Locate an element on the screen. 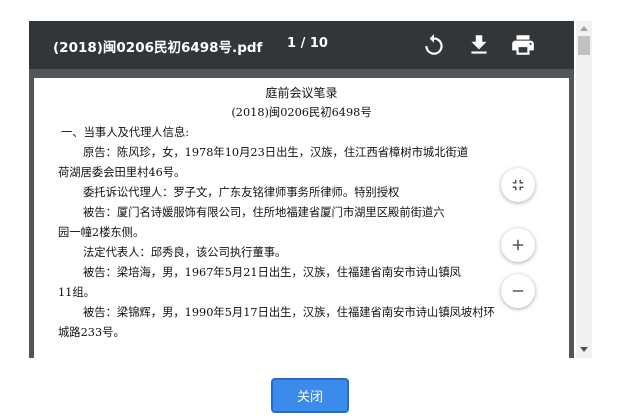 This screenshot has height=419, width=619. scrollbar-thumb is located at coordinates (584, 45).